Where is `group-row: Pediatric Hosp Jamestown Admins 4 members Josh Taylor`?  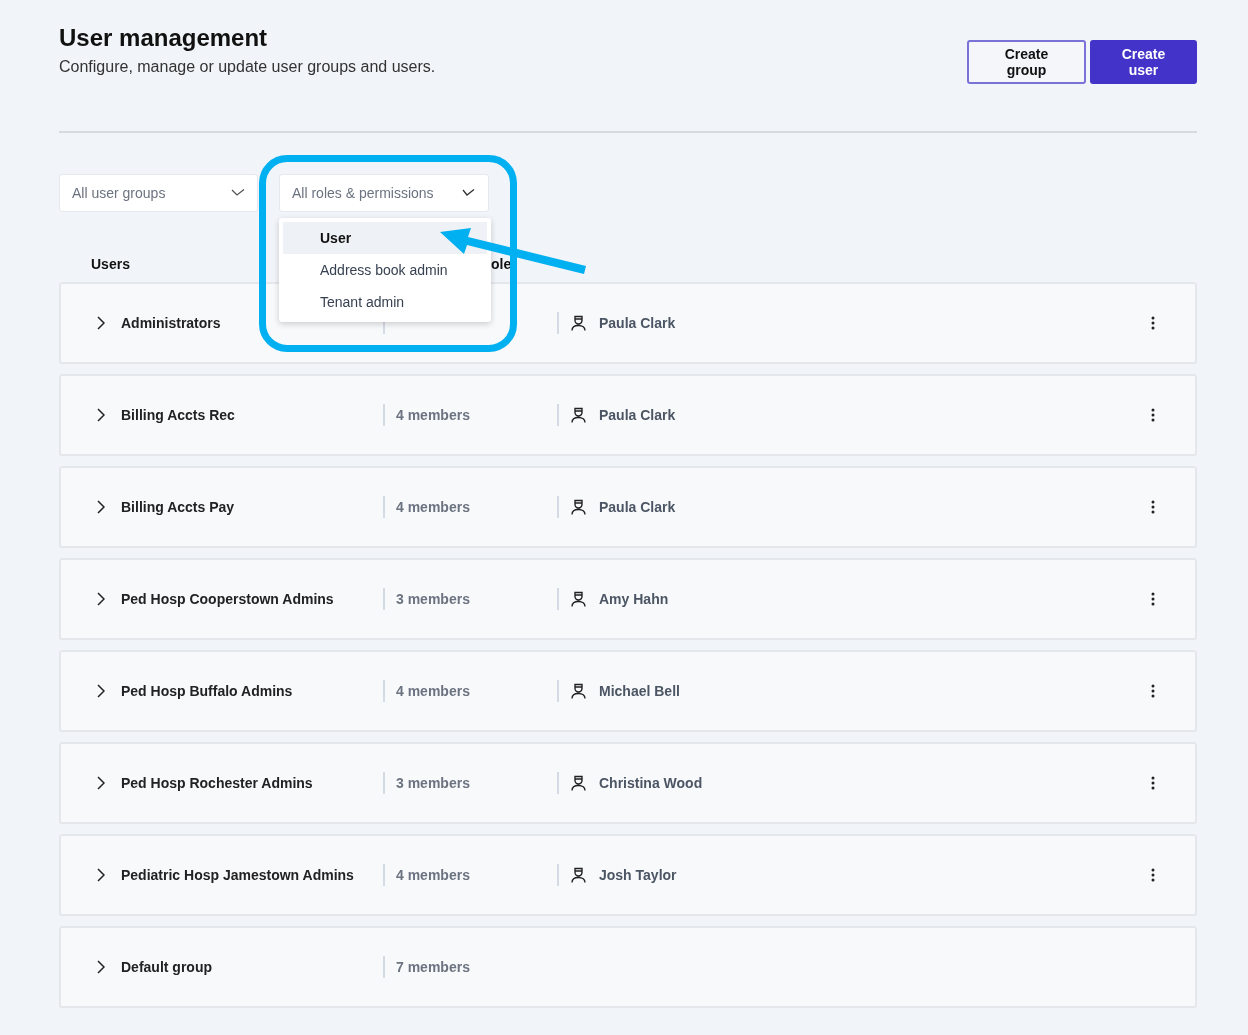
group-row: Pediatric Hosp Jamestown Admins 4 members Josh Taylor is located at coordinates (628, 875).